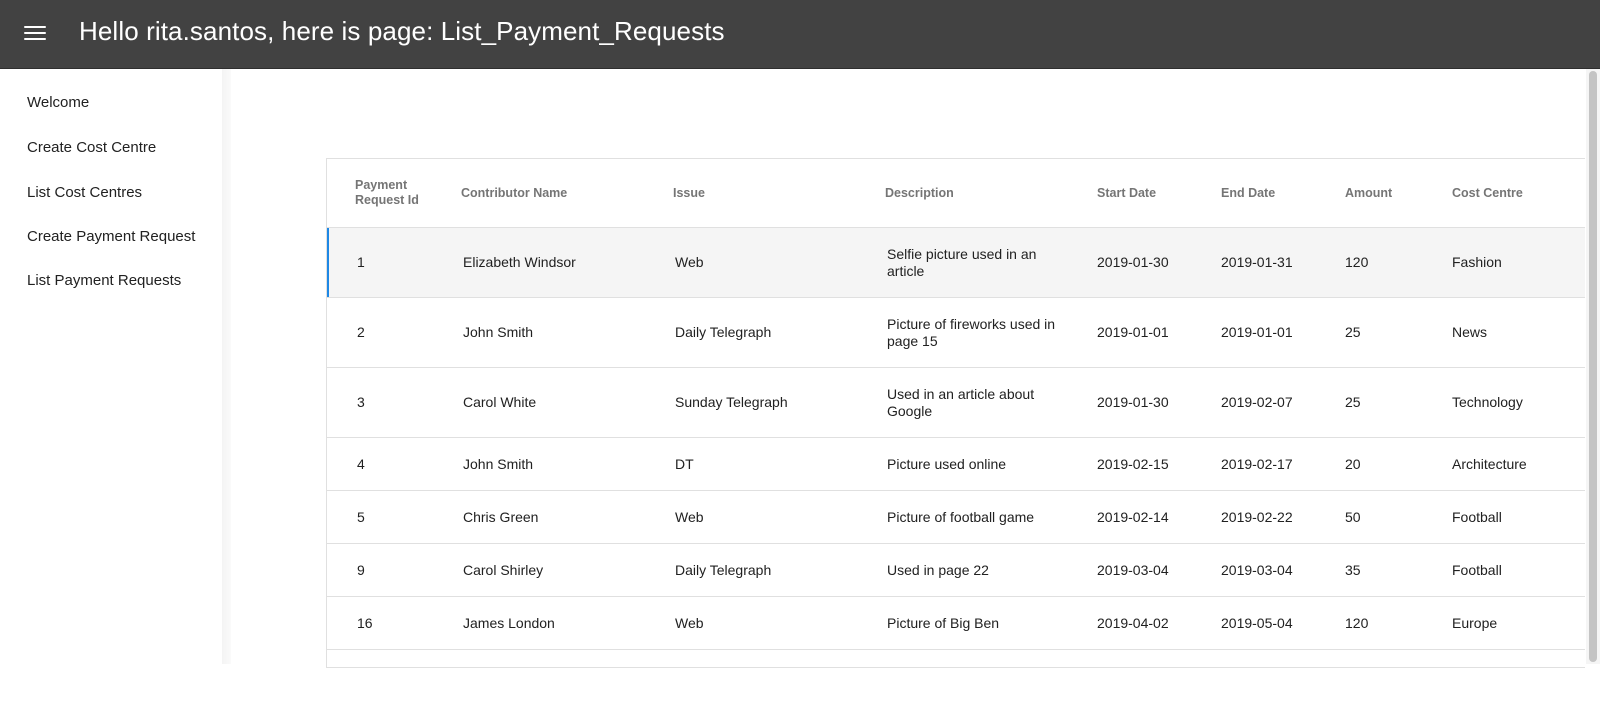  Describe the element at coordinates (991, 193) in the screenshot. I see `column-header-description: Description` at that location.